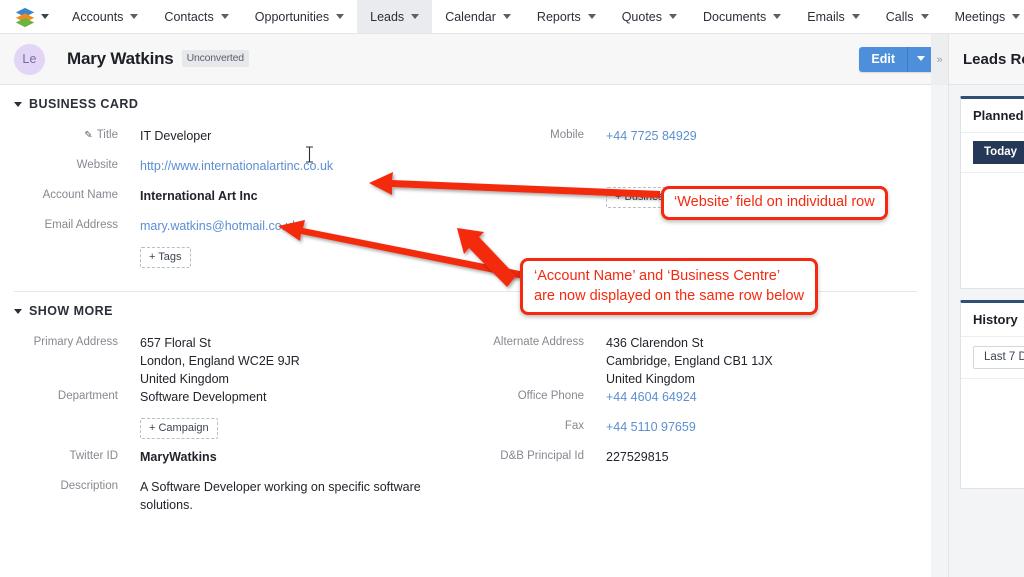 Image resolution: width=1024 pixels, height=577 pixels. I want to click on field-value: +44 4604 64924, so click(640, 397).